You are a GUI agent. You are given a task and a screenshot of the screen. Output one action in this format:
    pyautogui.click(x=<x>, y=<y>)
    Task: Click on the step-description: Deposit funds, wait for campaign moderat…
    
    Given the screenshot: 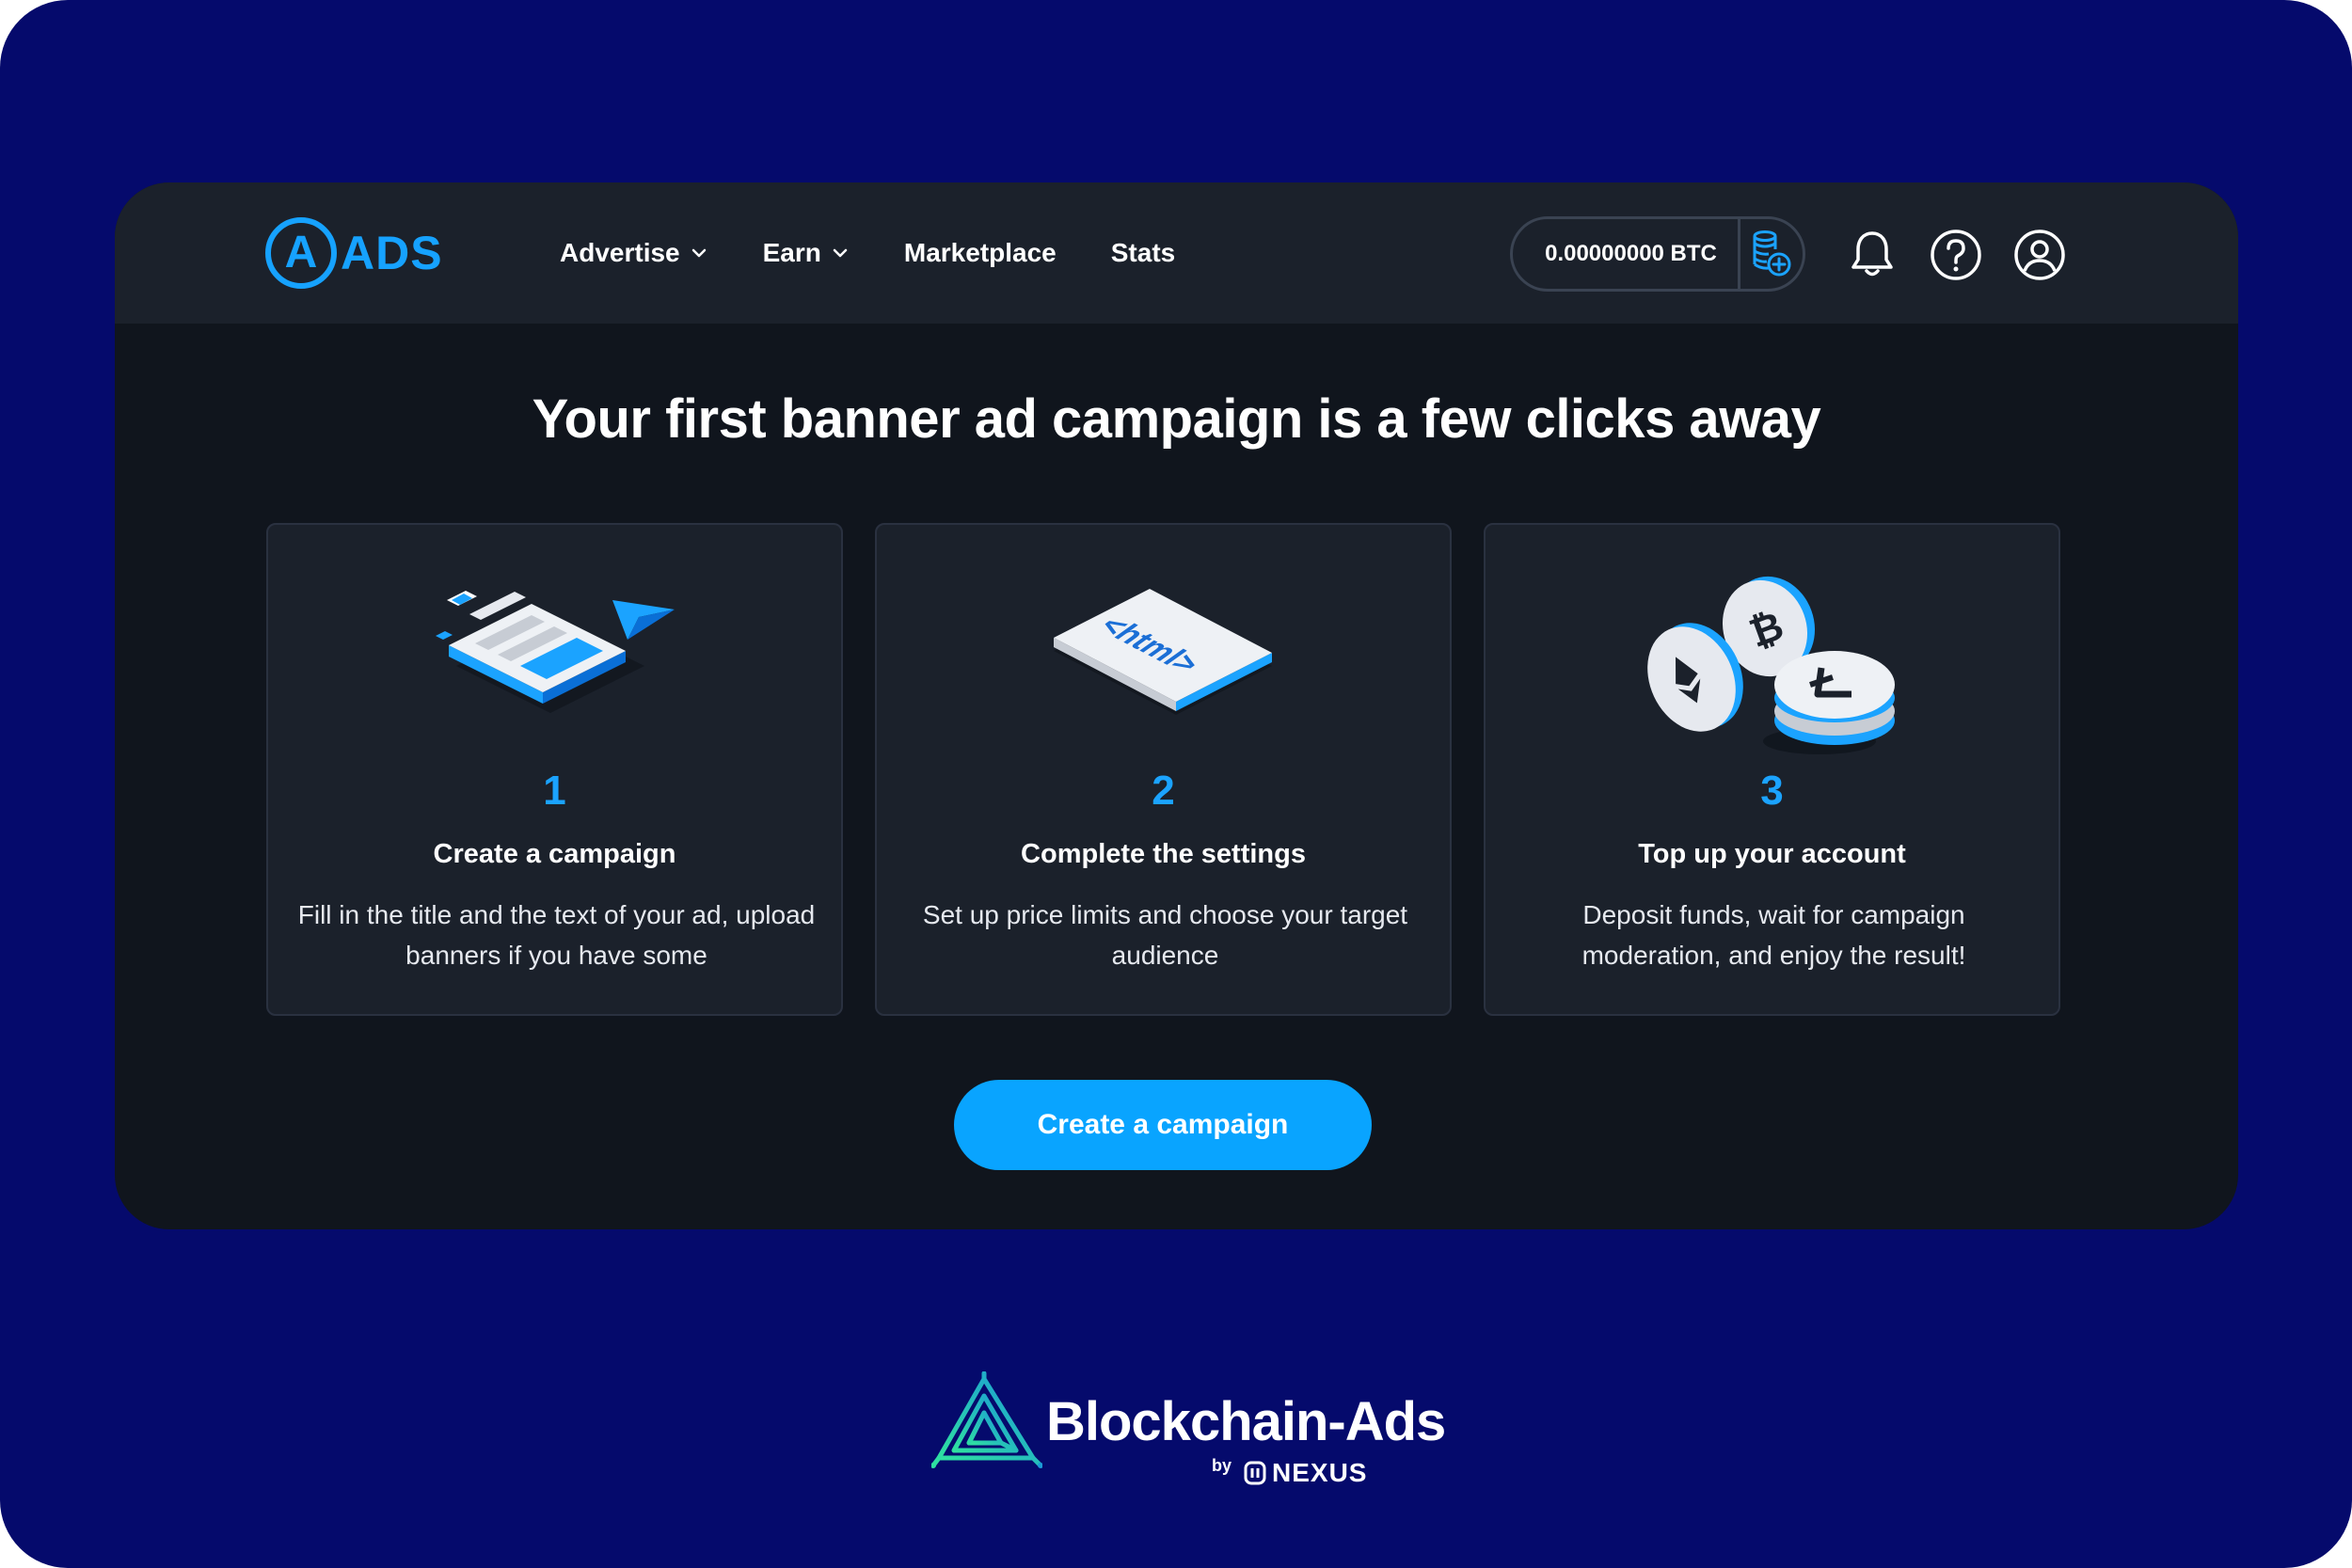 What is the action you would take?
    pyautogui.click(x=1773, y=935)
    